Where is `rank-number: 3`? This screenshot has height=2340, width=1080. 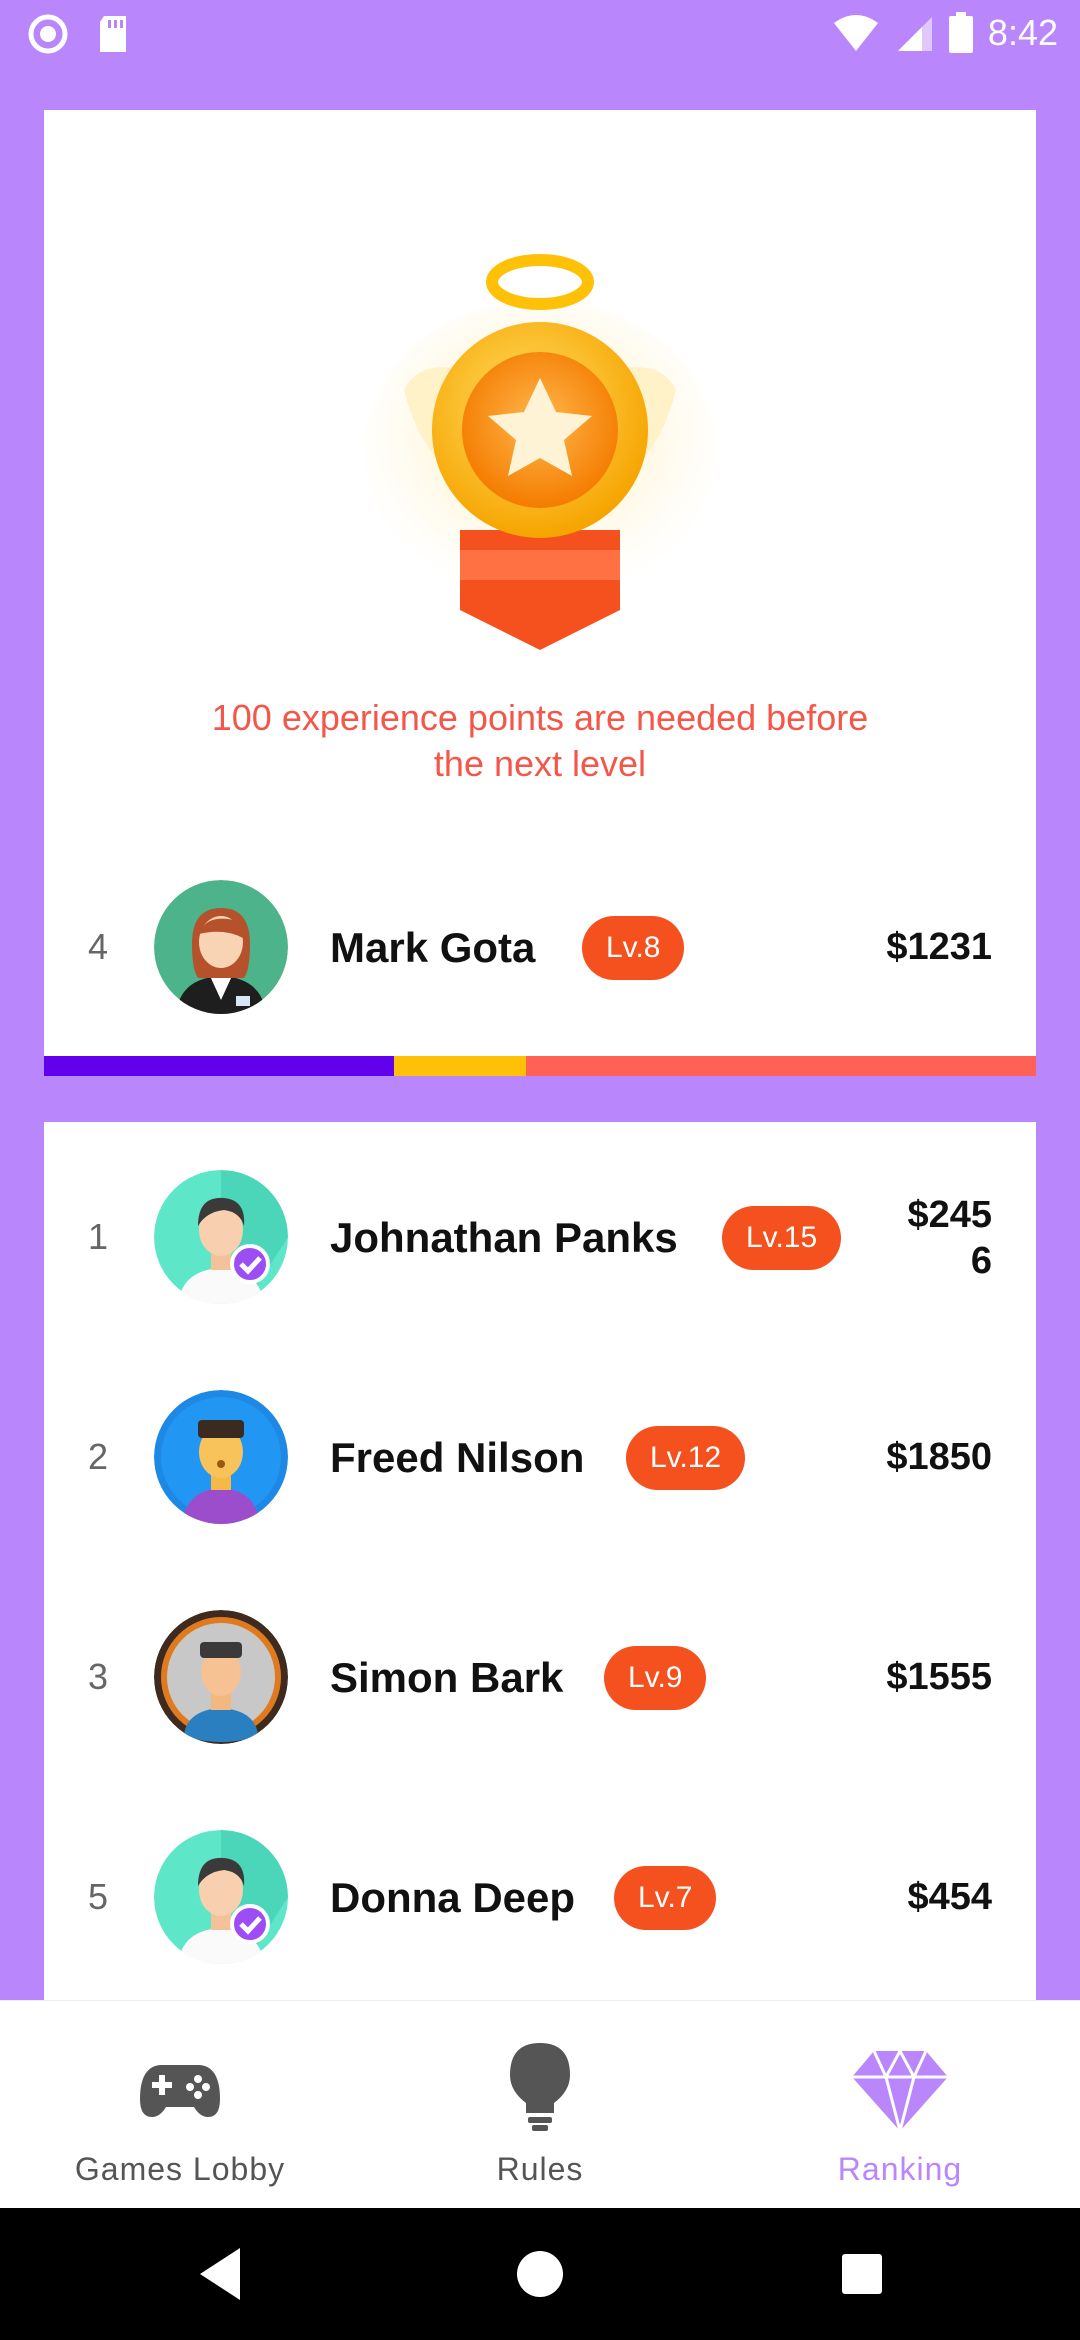
rank-number: 3 is located at coordinates (98, 1676).